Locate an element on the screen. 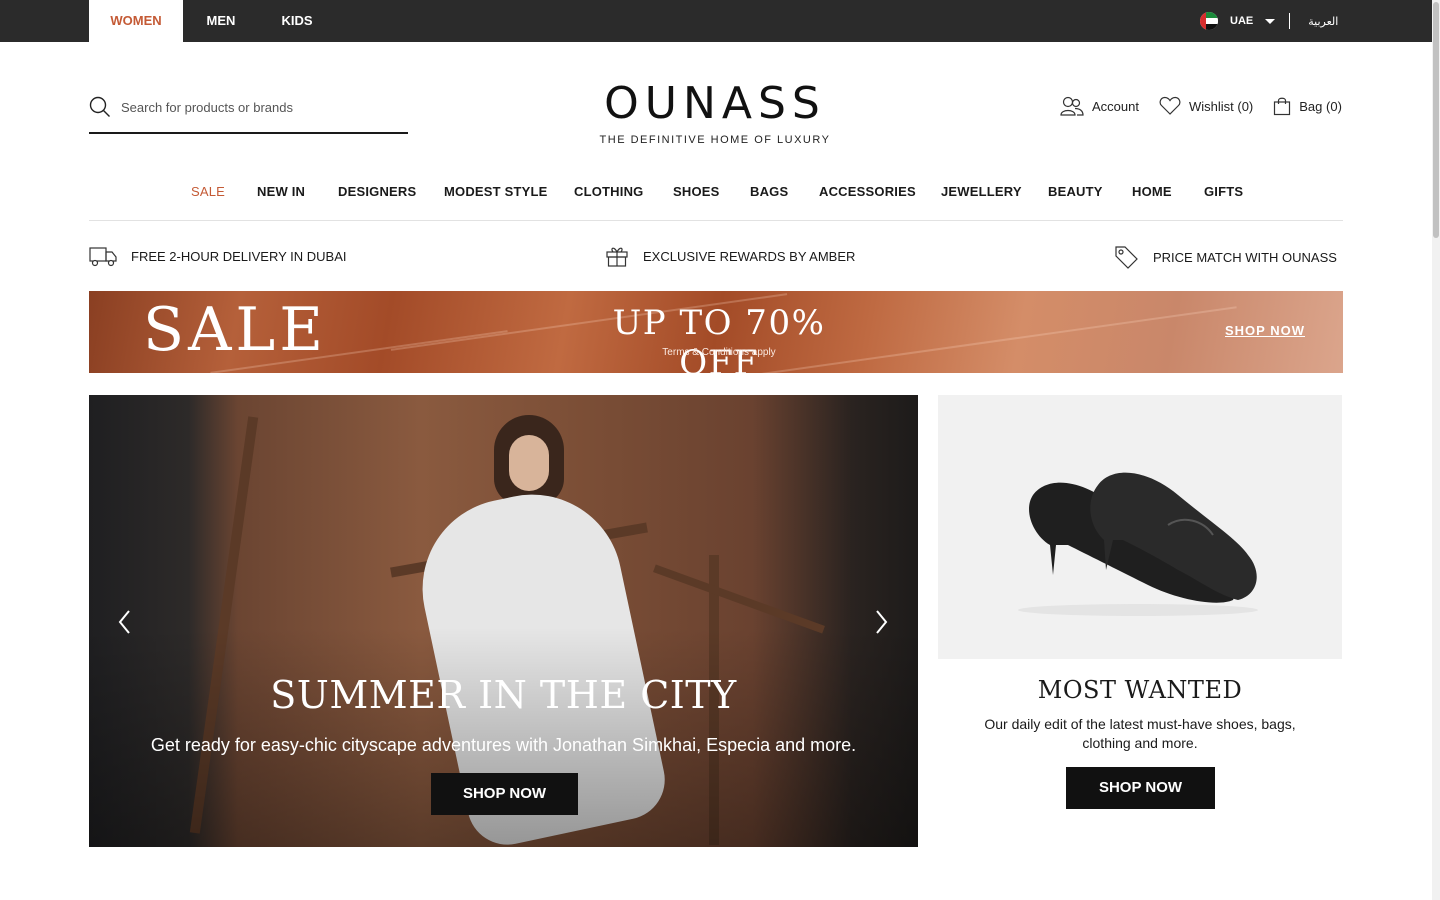 The width and height of the screenshot is (1440, 900). search-icon is located at coordinates (100, 107).